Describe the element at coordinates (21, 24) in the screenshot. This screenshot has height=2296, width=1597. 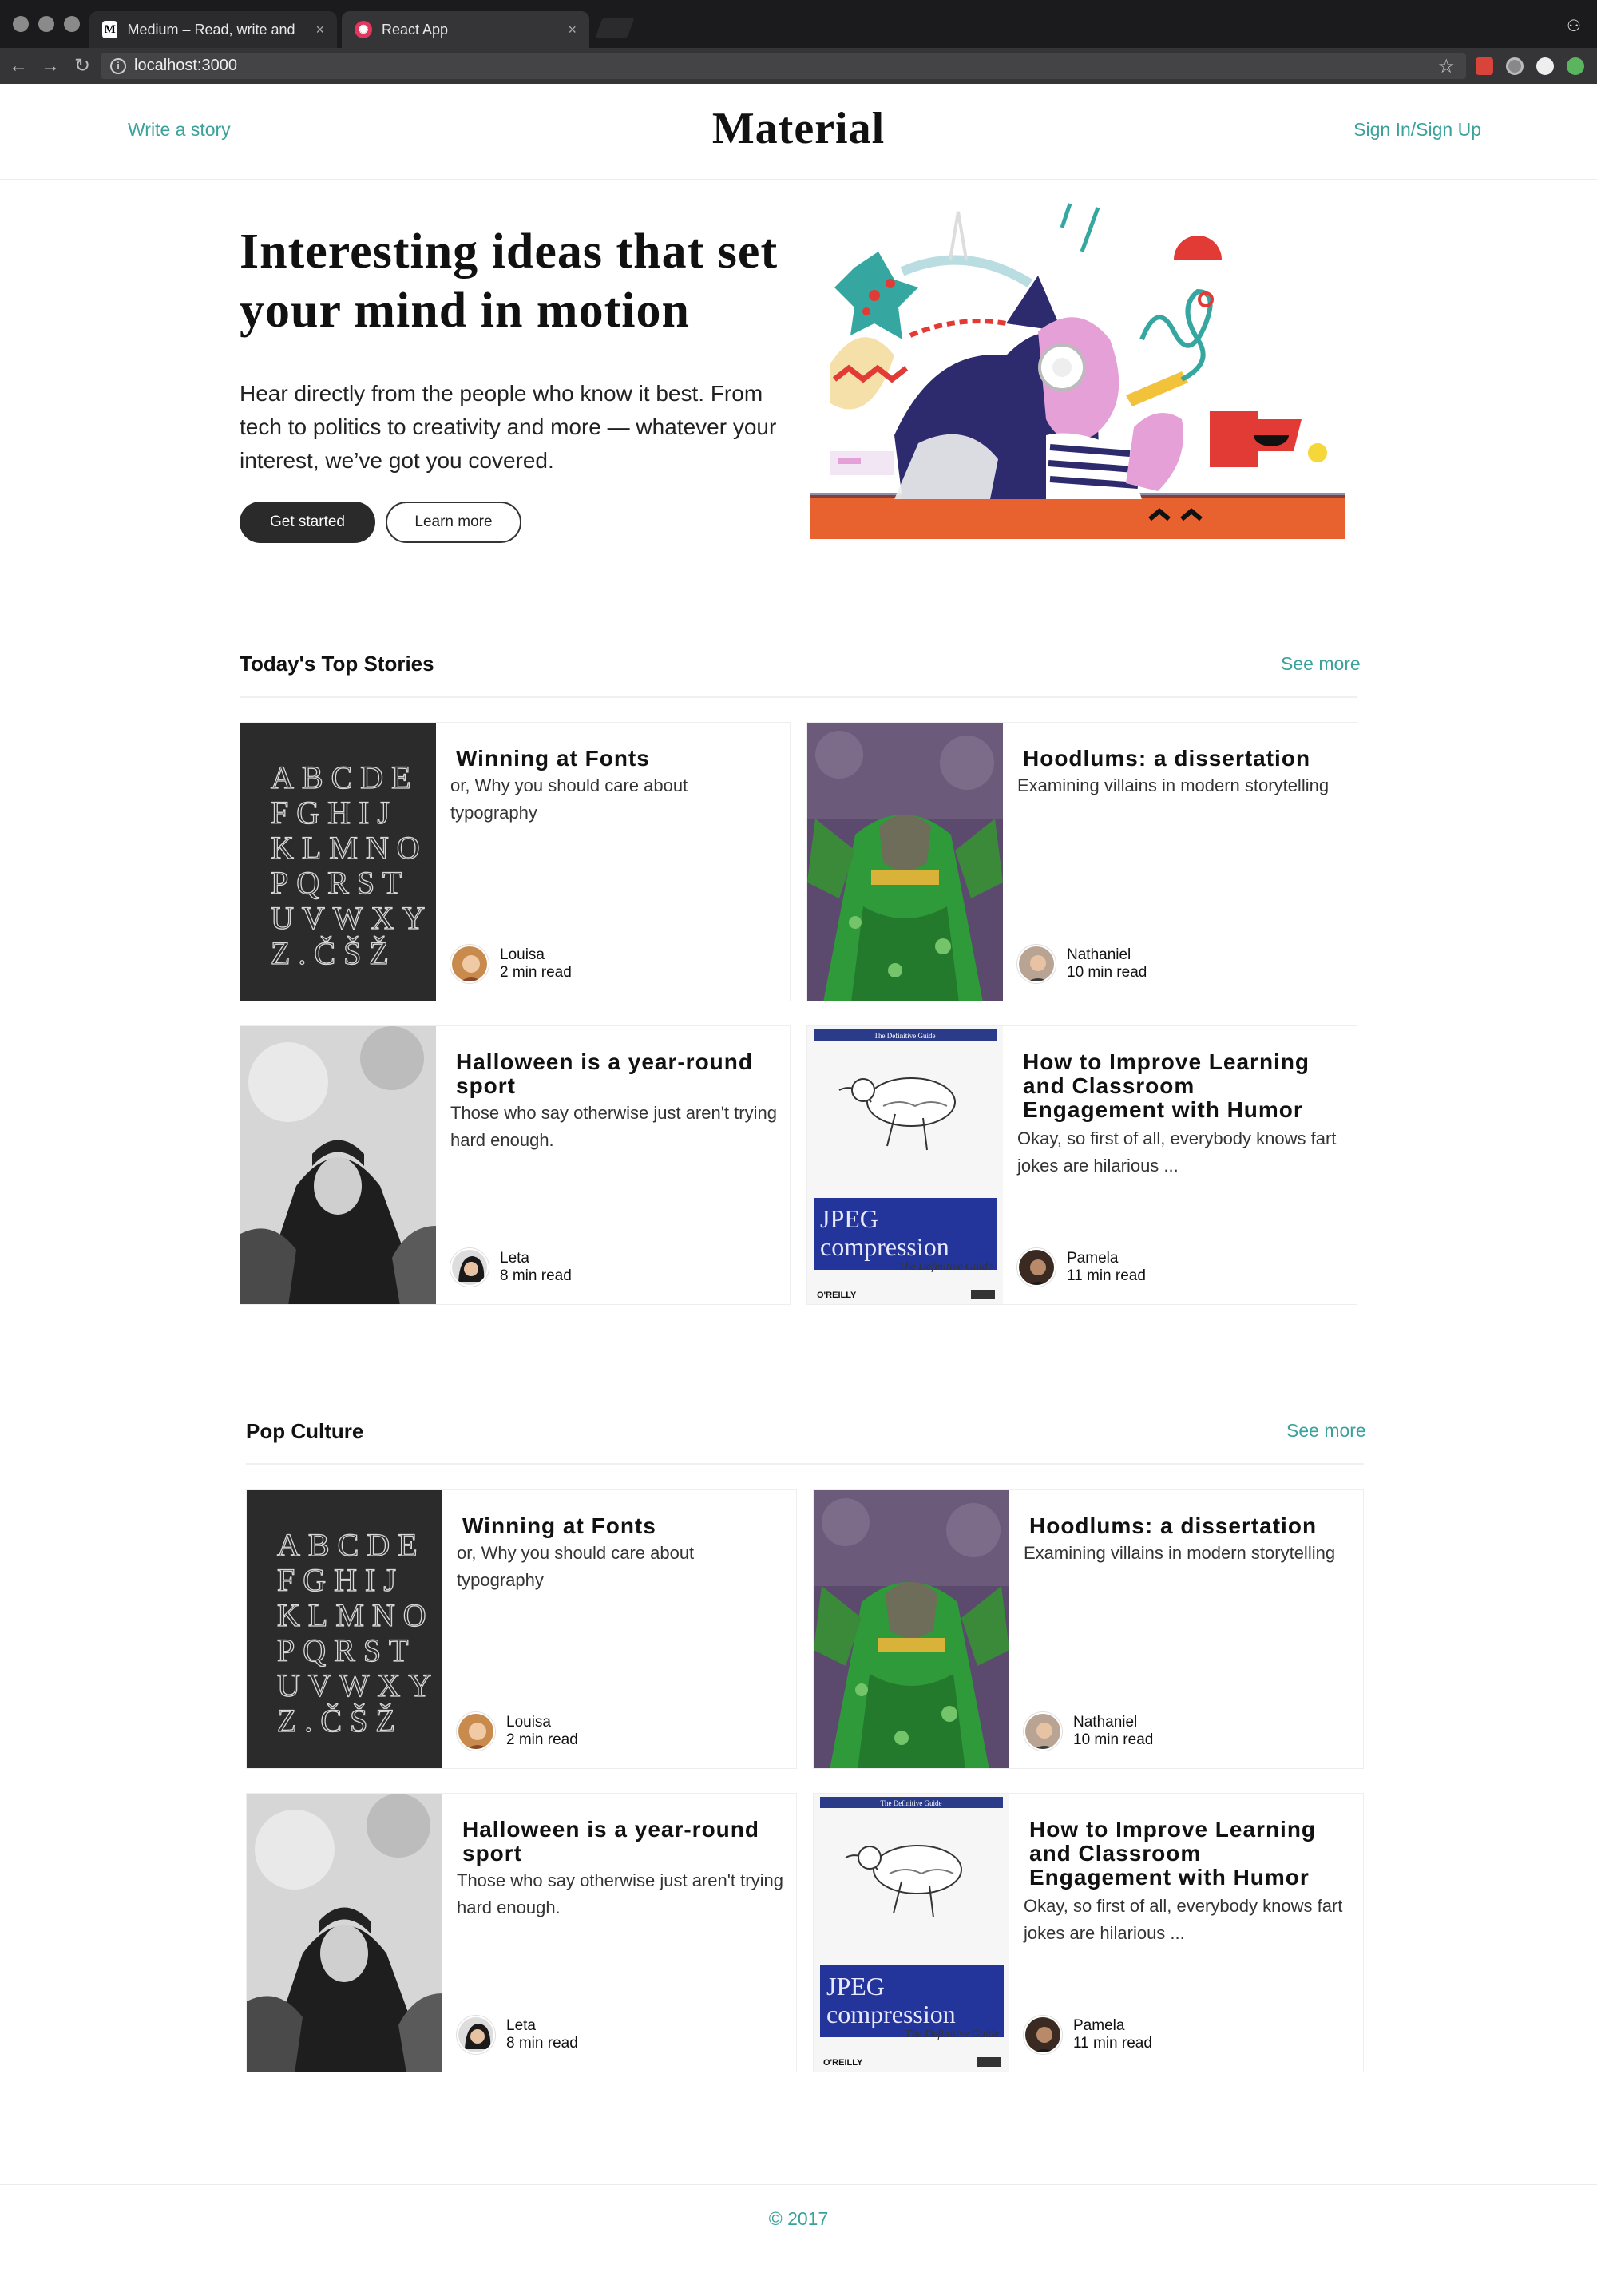
I see `close-window-button` at that location.